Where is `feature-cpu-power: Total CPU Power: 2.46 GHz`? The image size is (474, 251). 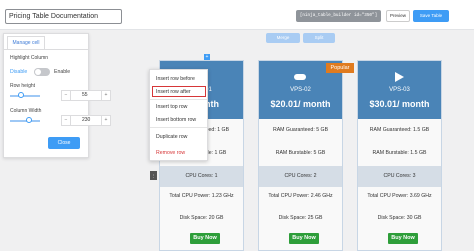 feature-cpu-power: Total CPU Power: 2.46 GHz is located at coordinates (300, 196).